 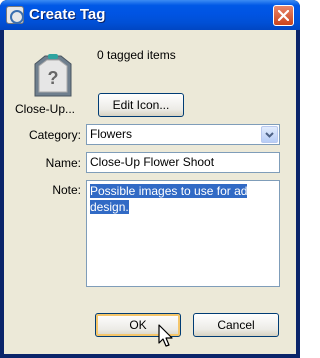 I want to click on close-icon, so click(x=283, y=15).